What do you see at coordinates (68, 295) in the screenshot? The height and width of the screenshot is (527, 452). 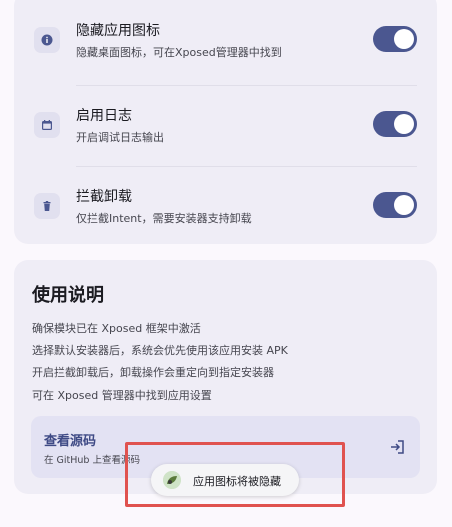 I see `help-title: 使用说明` at bounding box center [68, 295].